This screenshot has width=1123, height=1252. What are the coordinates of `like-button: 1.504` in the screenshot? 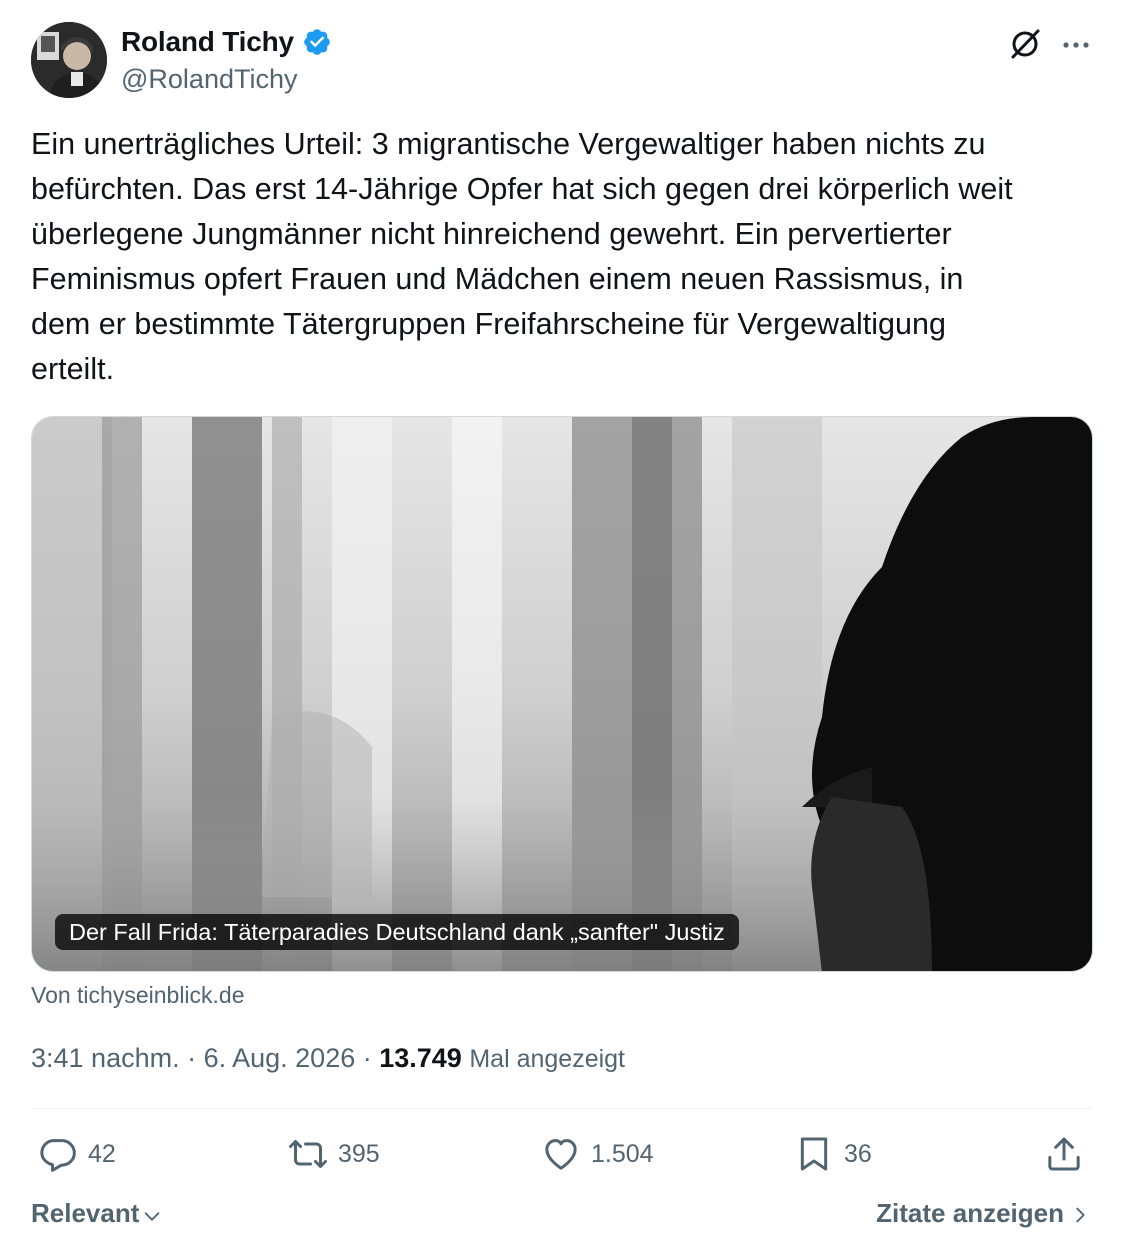 It's located at (597, 1154).